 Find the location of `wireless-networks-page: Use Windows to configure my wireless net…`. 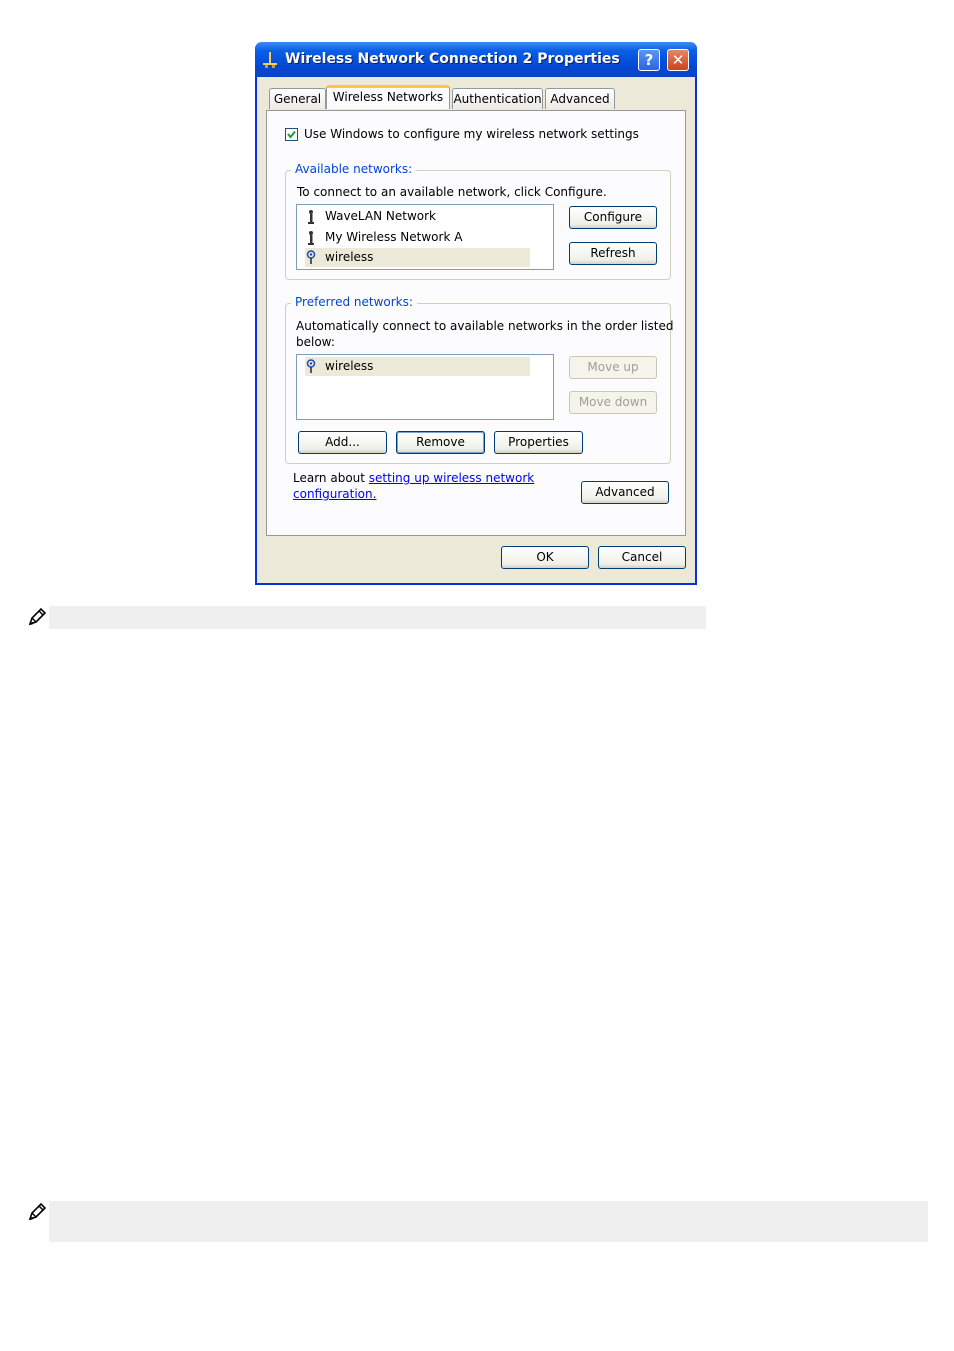

wireless-networks-page: Use Windows to configure my wireless net… is located at coordinates (476, 323).